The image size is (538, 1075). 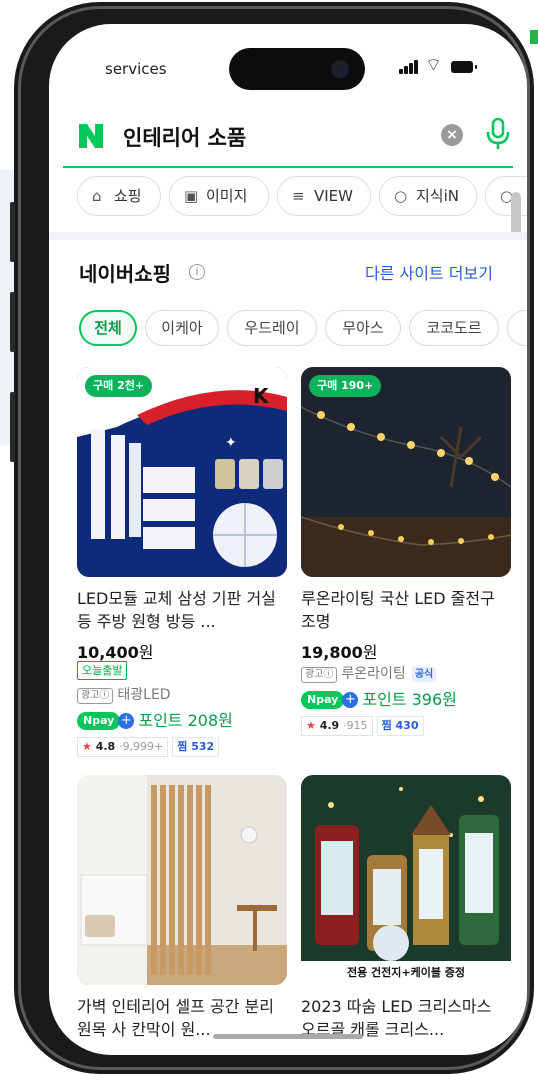 I want to click on product-name: 루온라이팅 국산 LED 줄전구 조명, so click(x=406, y=610).